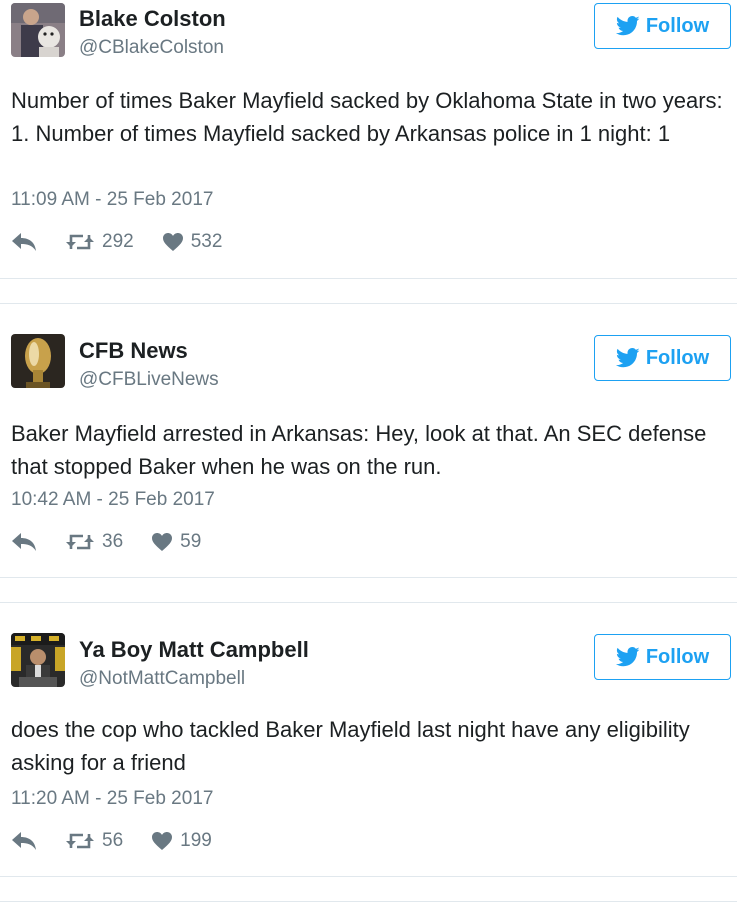 Image resolution: width=737 pixels, height=920 pixels. What do you see at coordinates (113, 541) in the screenshot?
I see `retweet-count: 36` at bounding box center [113, 541].